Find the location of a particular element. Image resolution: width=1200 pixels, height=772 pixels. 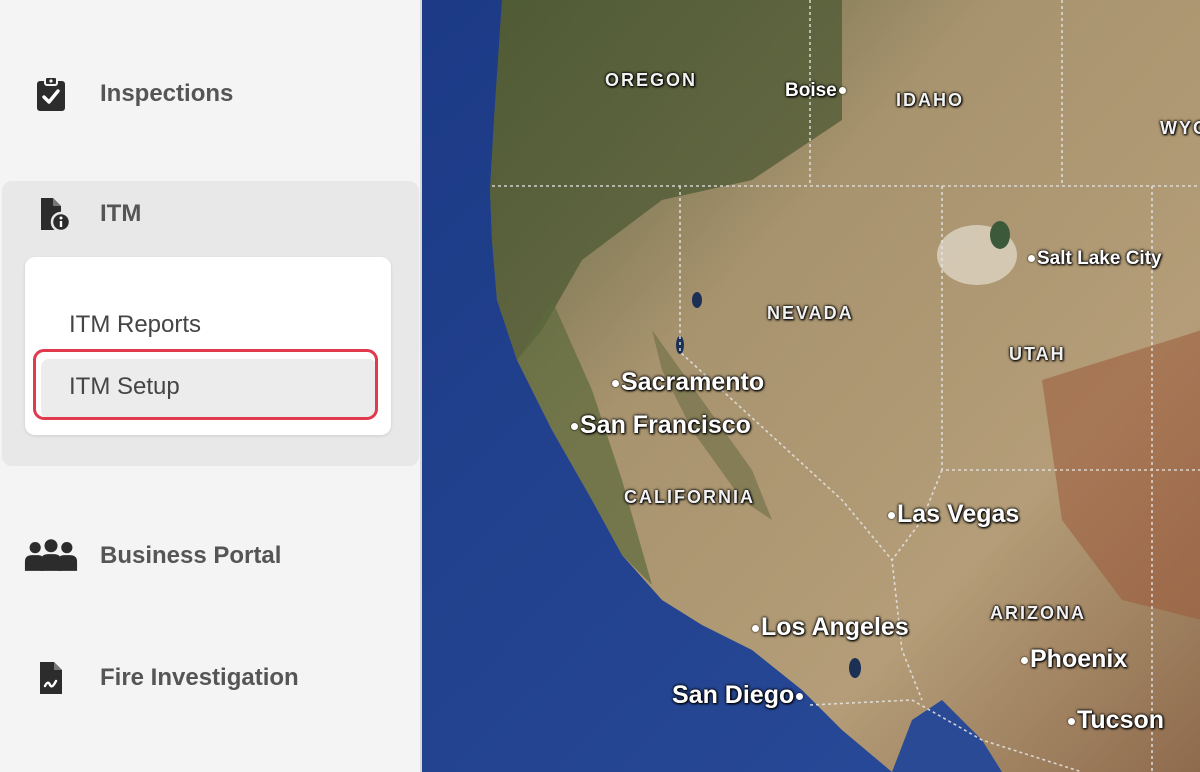

nav-item-label: ITM is located at coordinates (121, 213).